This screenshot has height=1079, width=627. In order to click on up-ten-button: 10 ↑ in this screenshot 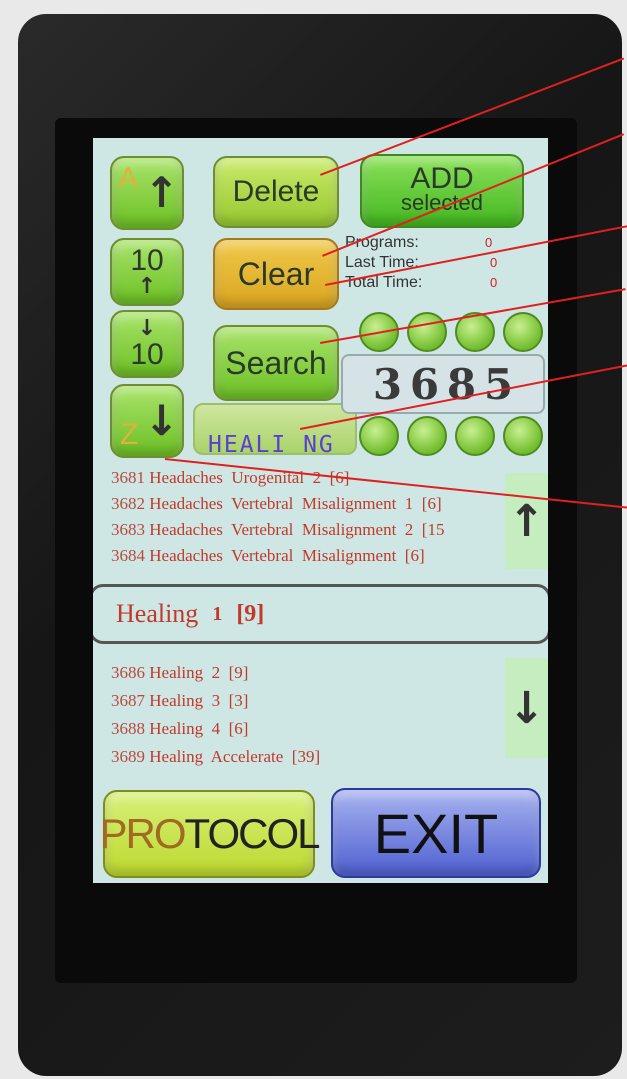, I will do `click(147, 272)`.